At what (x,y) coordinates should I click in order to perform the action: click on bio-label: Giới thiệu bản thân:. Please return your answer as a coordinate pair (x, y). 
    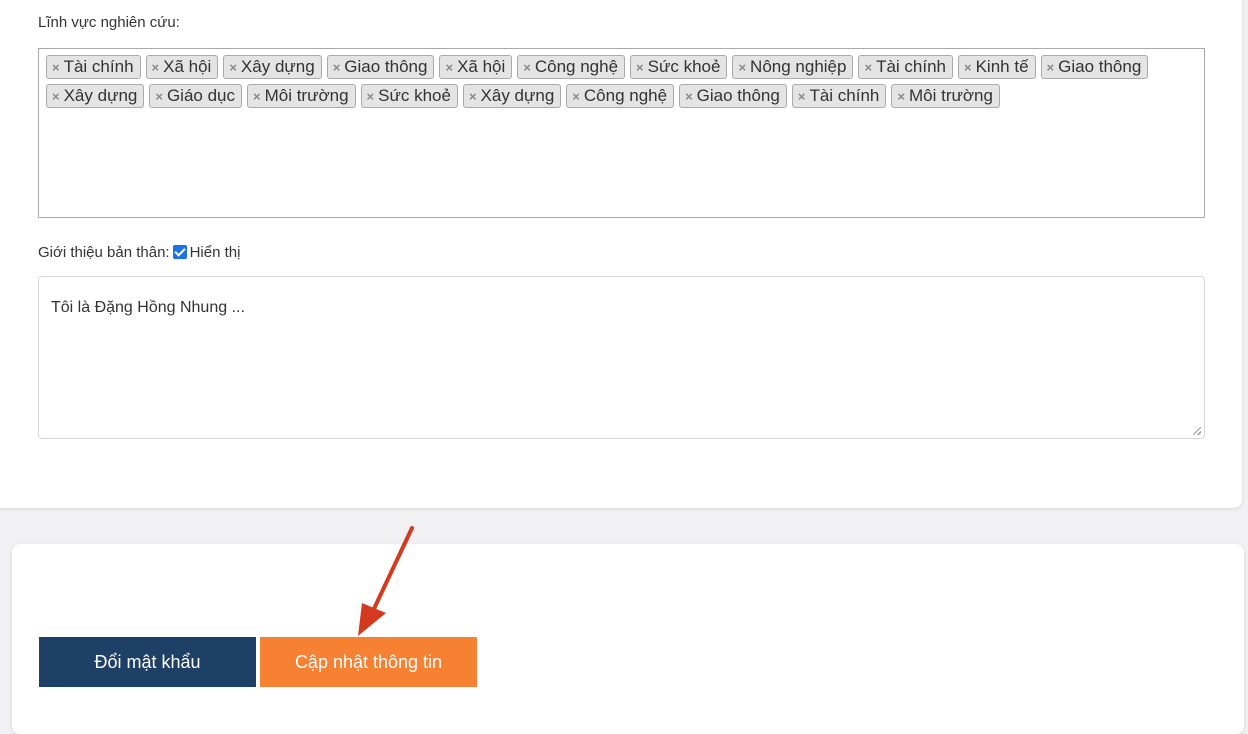
    Looking at the image, I should click on (104, 252).